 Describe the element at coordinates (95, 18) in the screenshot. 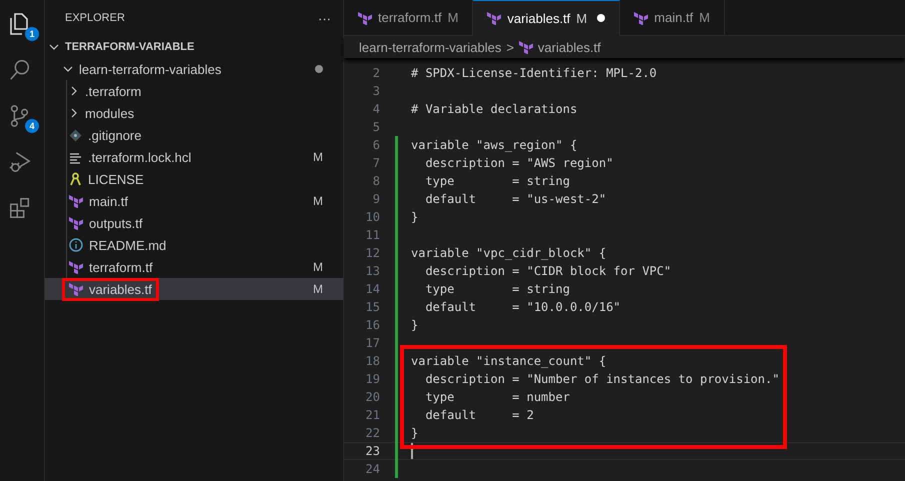

I see `panel-title: EXPLORER` at that location.